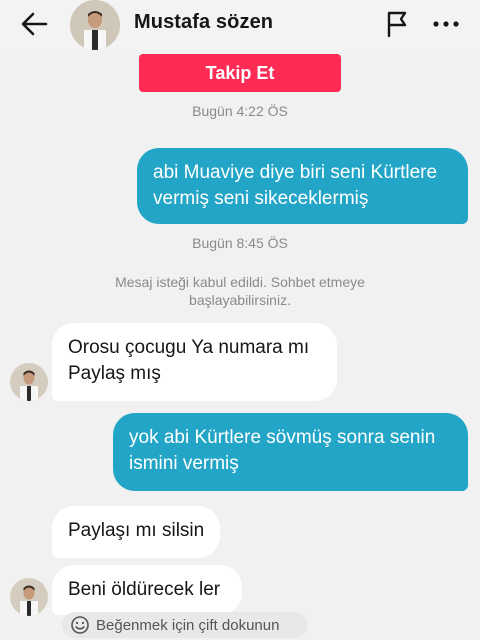 This screenshot has height=640, width=480. What do you see at coordinates (184, 463) in the screenshot?
I see `message-text: ismini vermiş` at bounding box center [184, 463].